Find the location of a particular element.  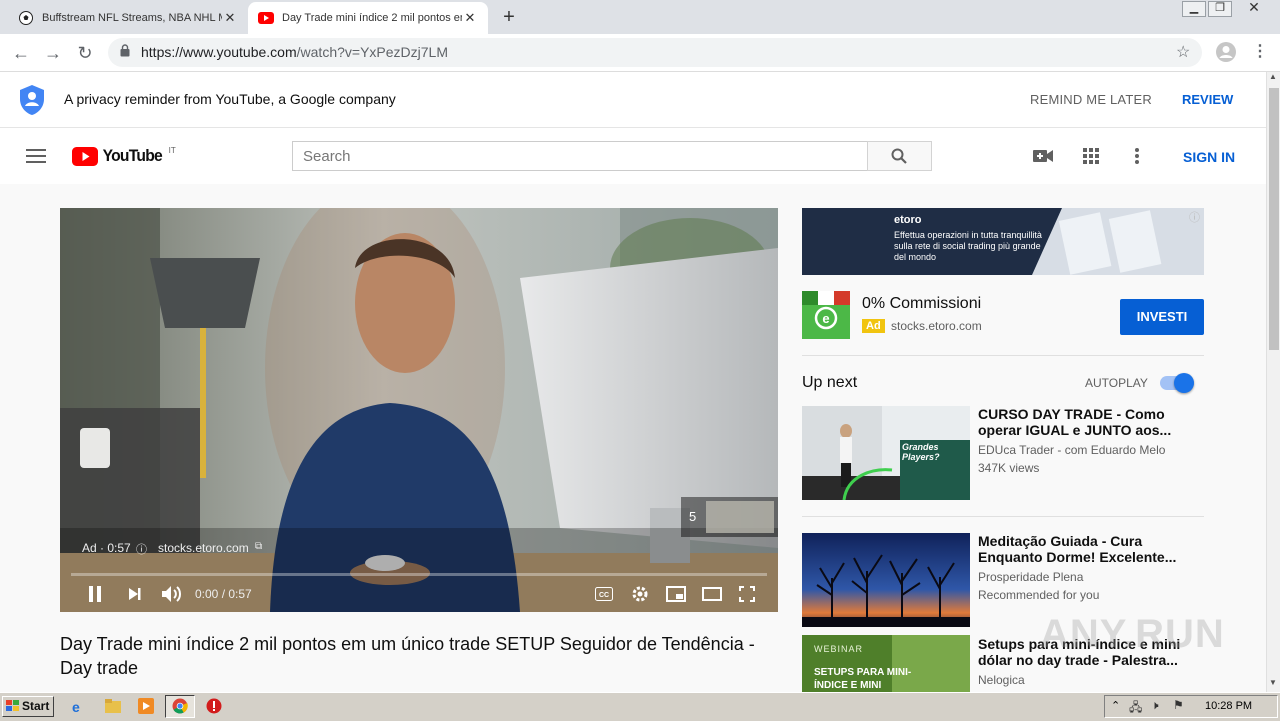

tab-title: Day Trade mini índice 2 mil pontos en is located at coordinates (372, 18).